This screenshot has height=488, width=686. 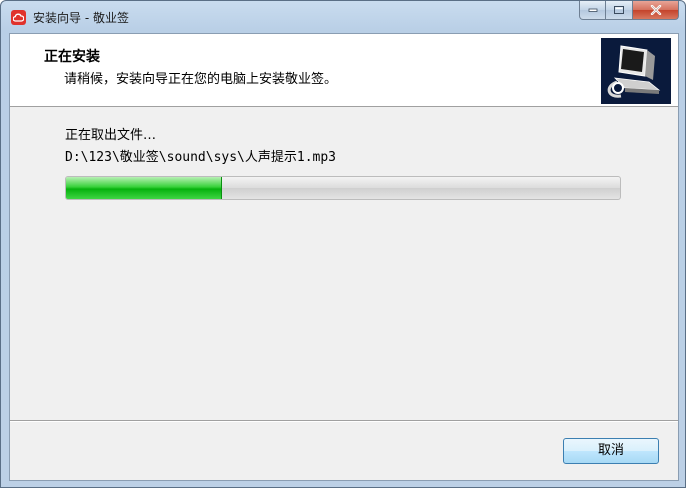 I want to click on installer-computer-icon, so click(x=636, y=71).